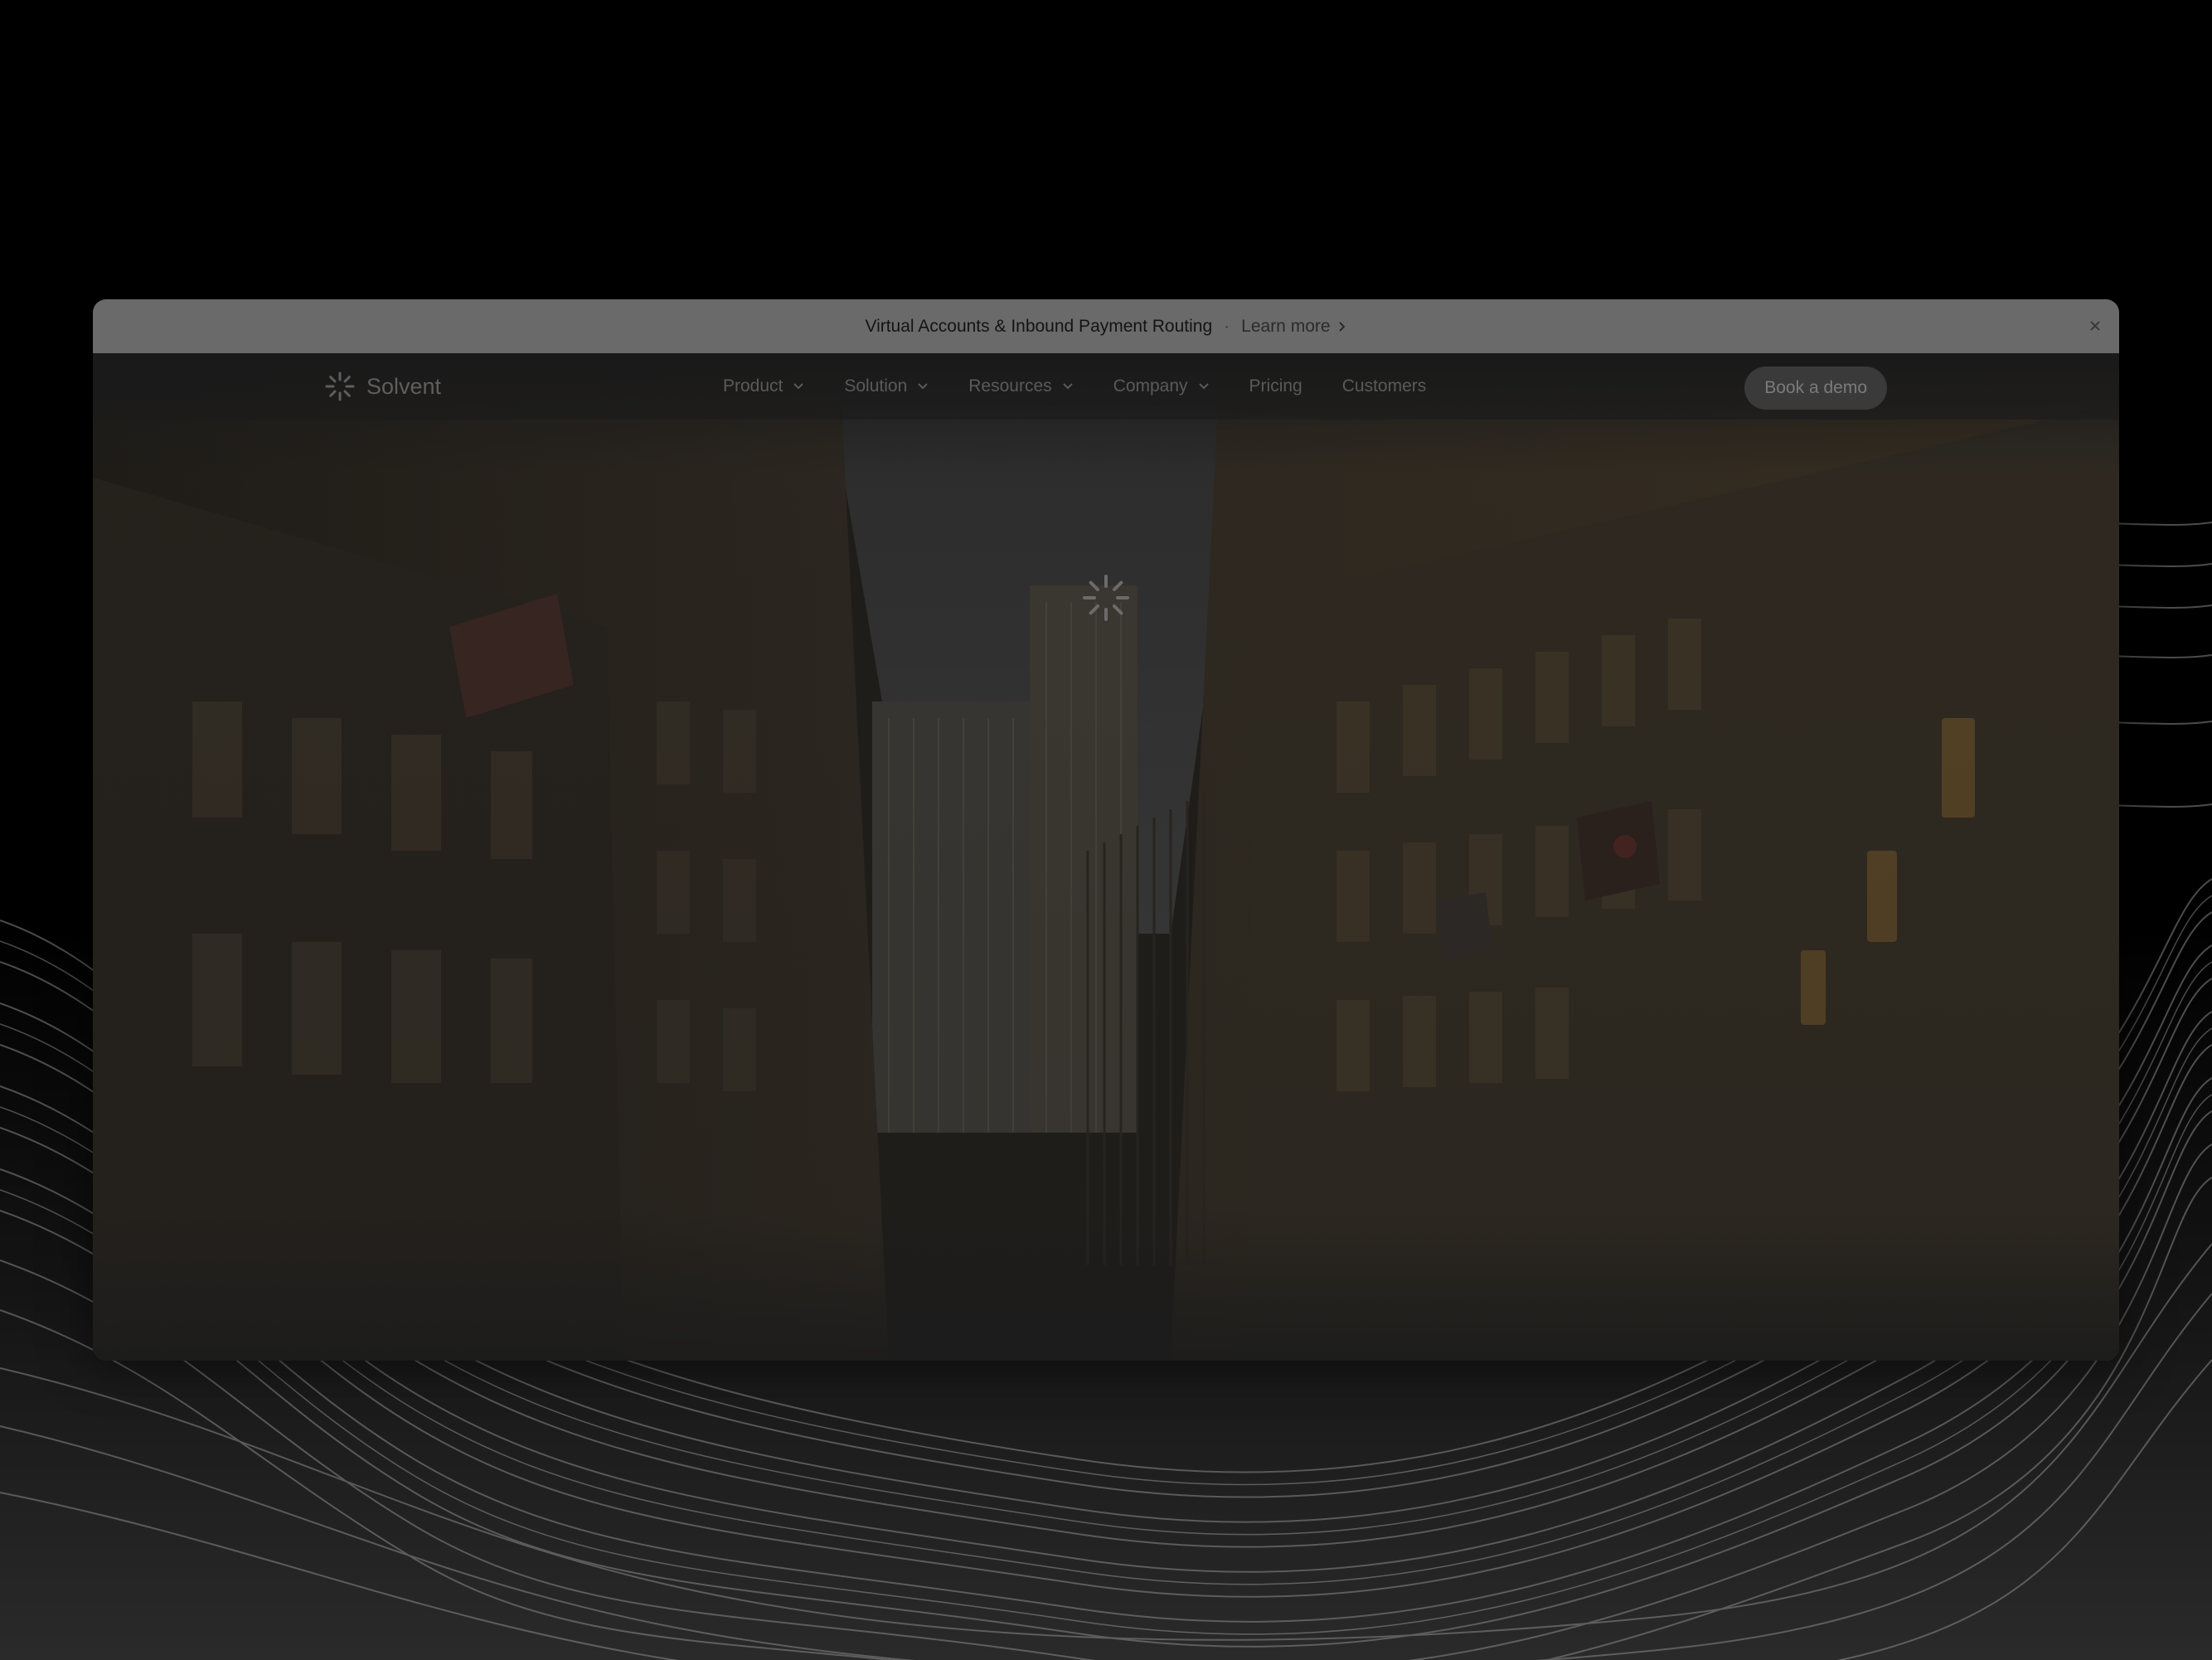 The height and width of the screenshot is (1660, 2212). Describe the element at coordinates (404, 386) in the screenshot. I see `brand-name: Solvent` at that location.